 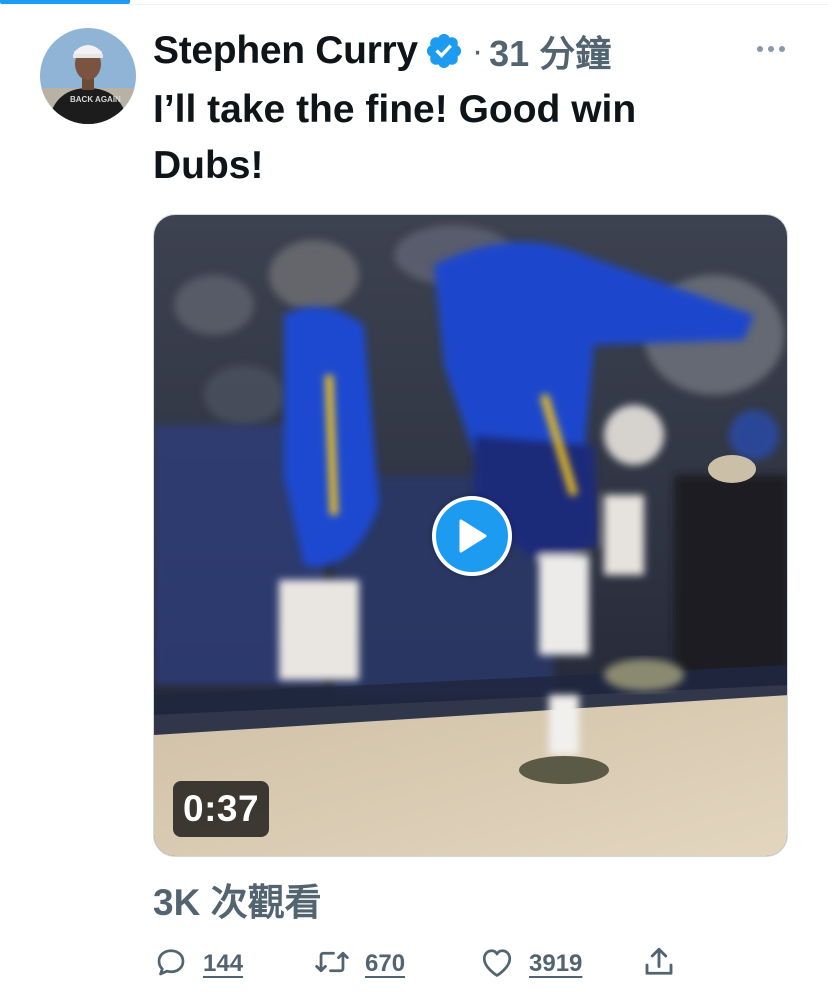 I want to click on verified-badge-icon, so click(x=444, y=51).